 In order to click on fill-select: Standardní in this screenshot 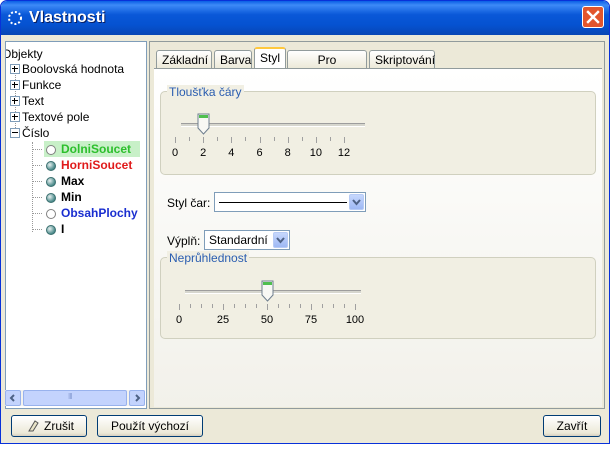, I will do `click(247, 240)`.